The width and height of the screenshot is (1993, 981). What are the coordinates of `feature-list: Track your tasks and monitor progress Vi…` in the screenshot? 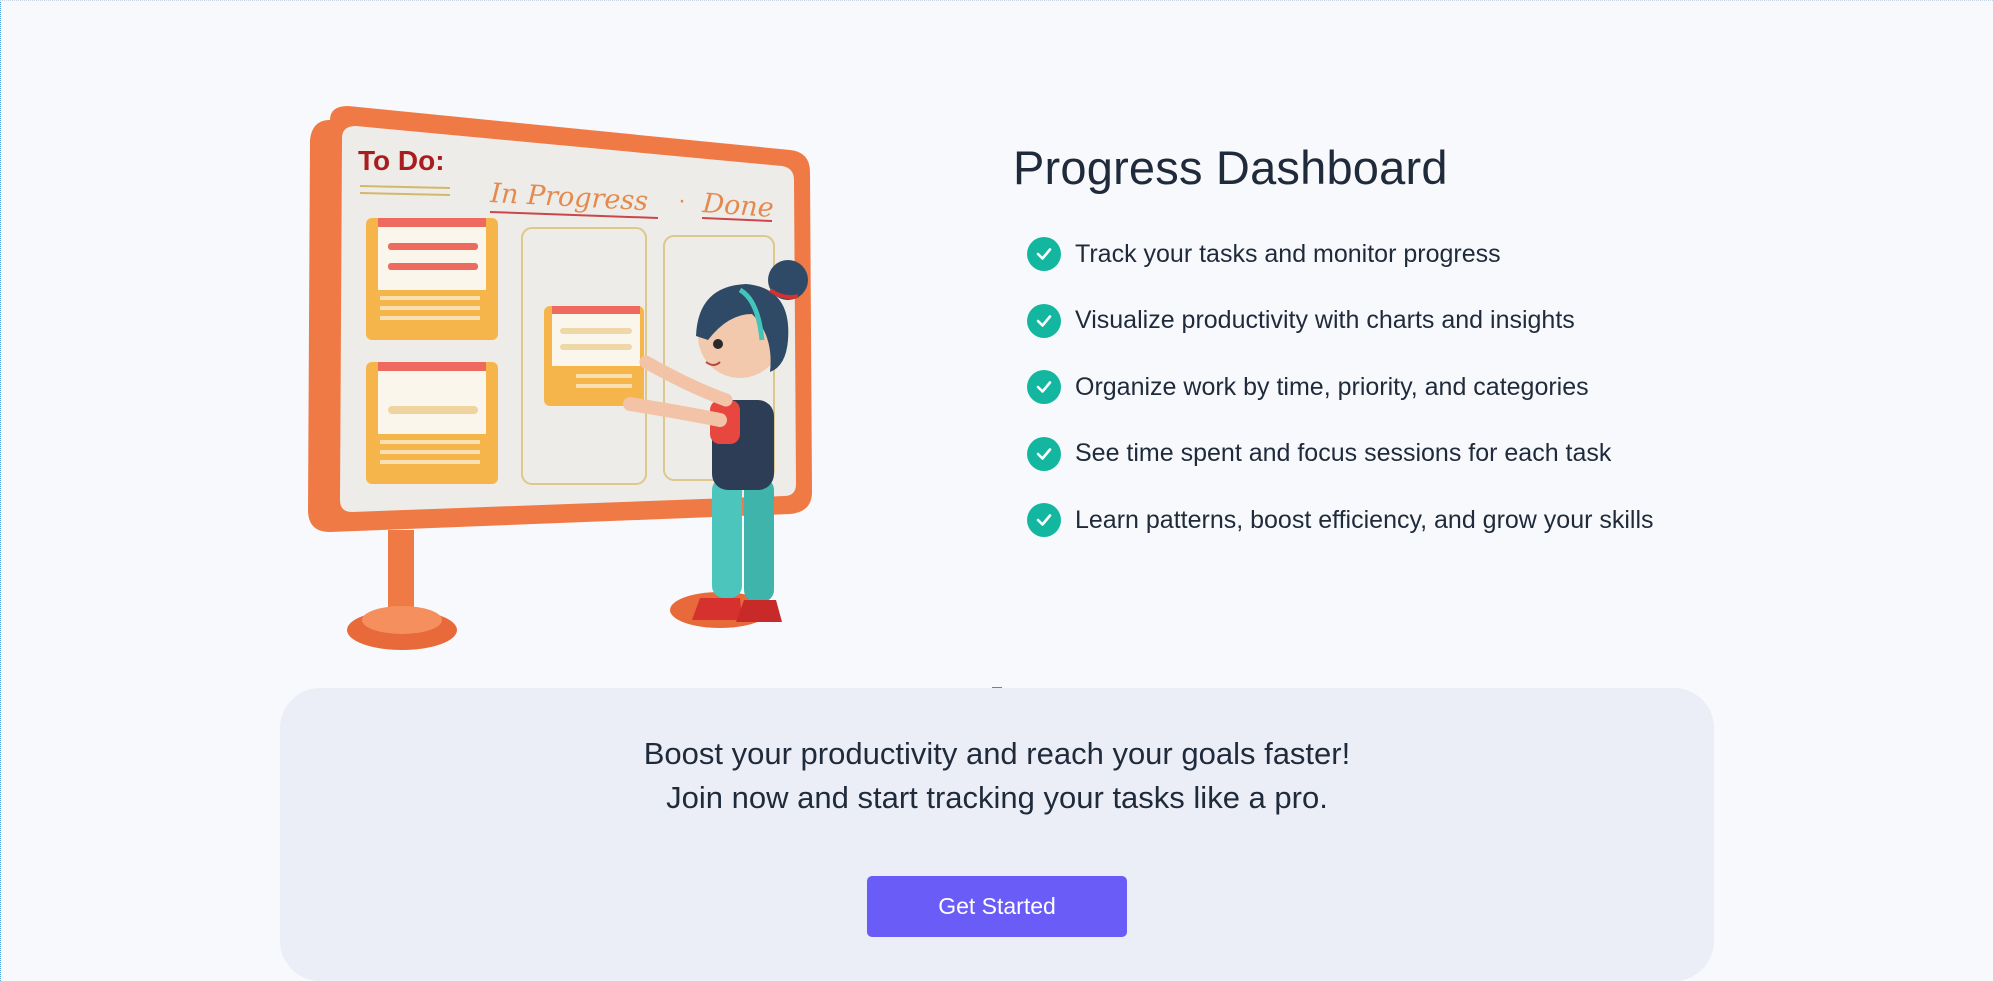 It's located at (1400, 387).